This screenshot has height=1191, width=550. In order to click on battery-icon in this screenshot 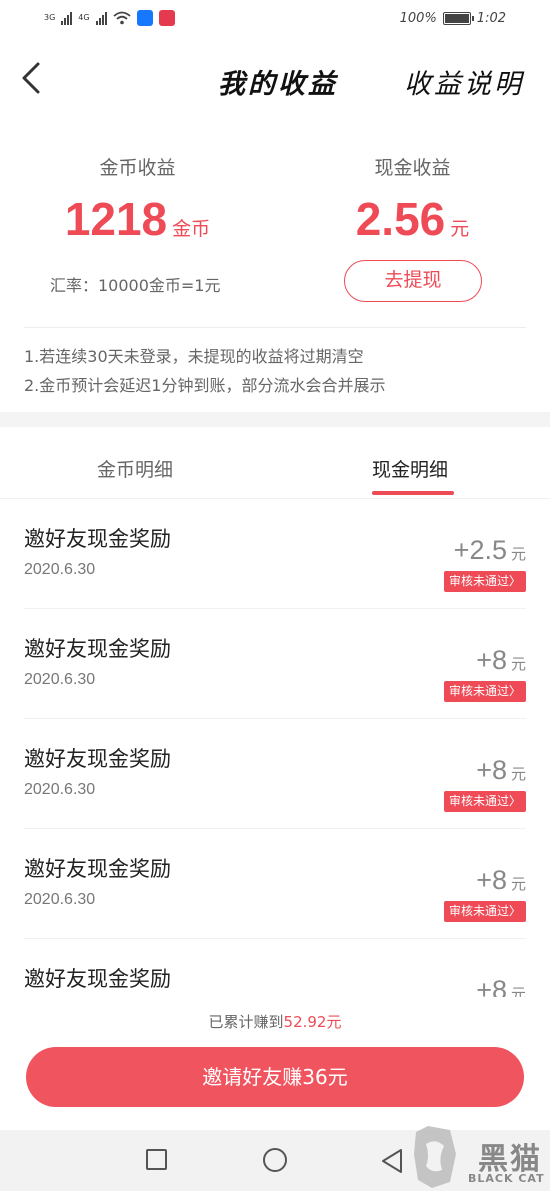, I will do `click(458, 18)`.